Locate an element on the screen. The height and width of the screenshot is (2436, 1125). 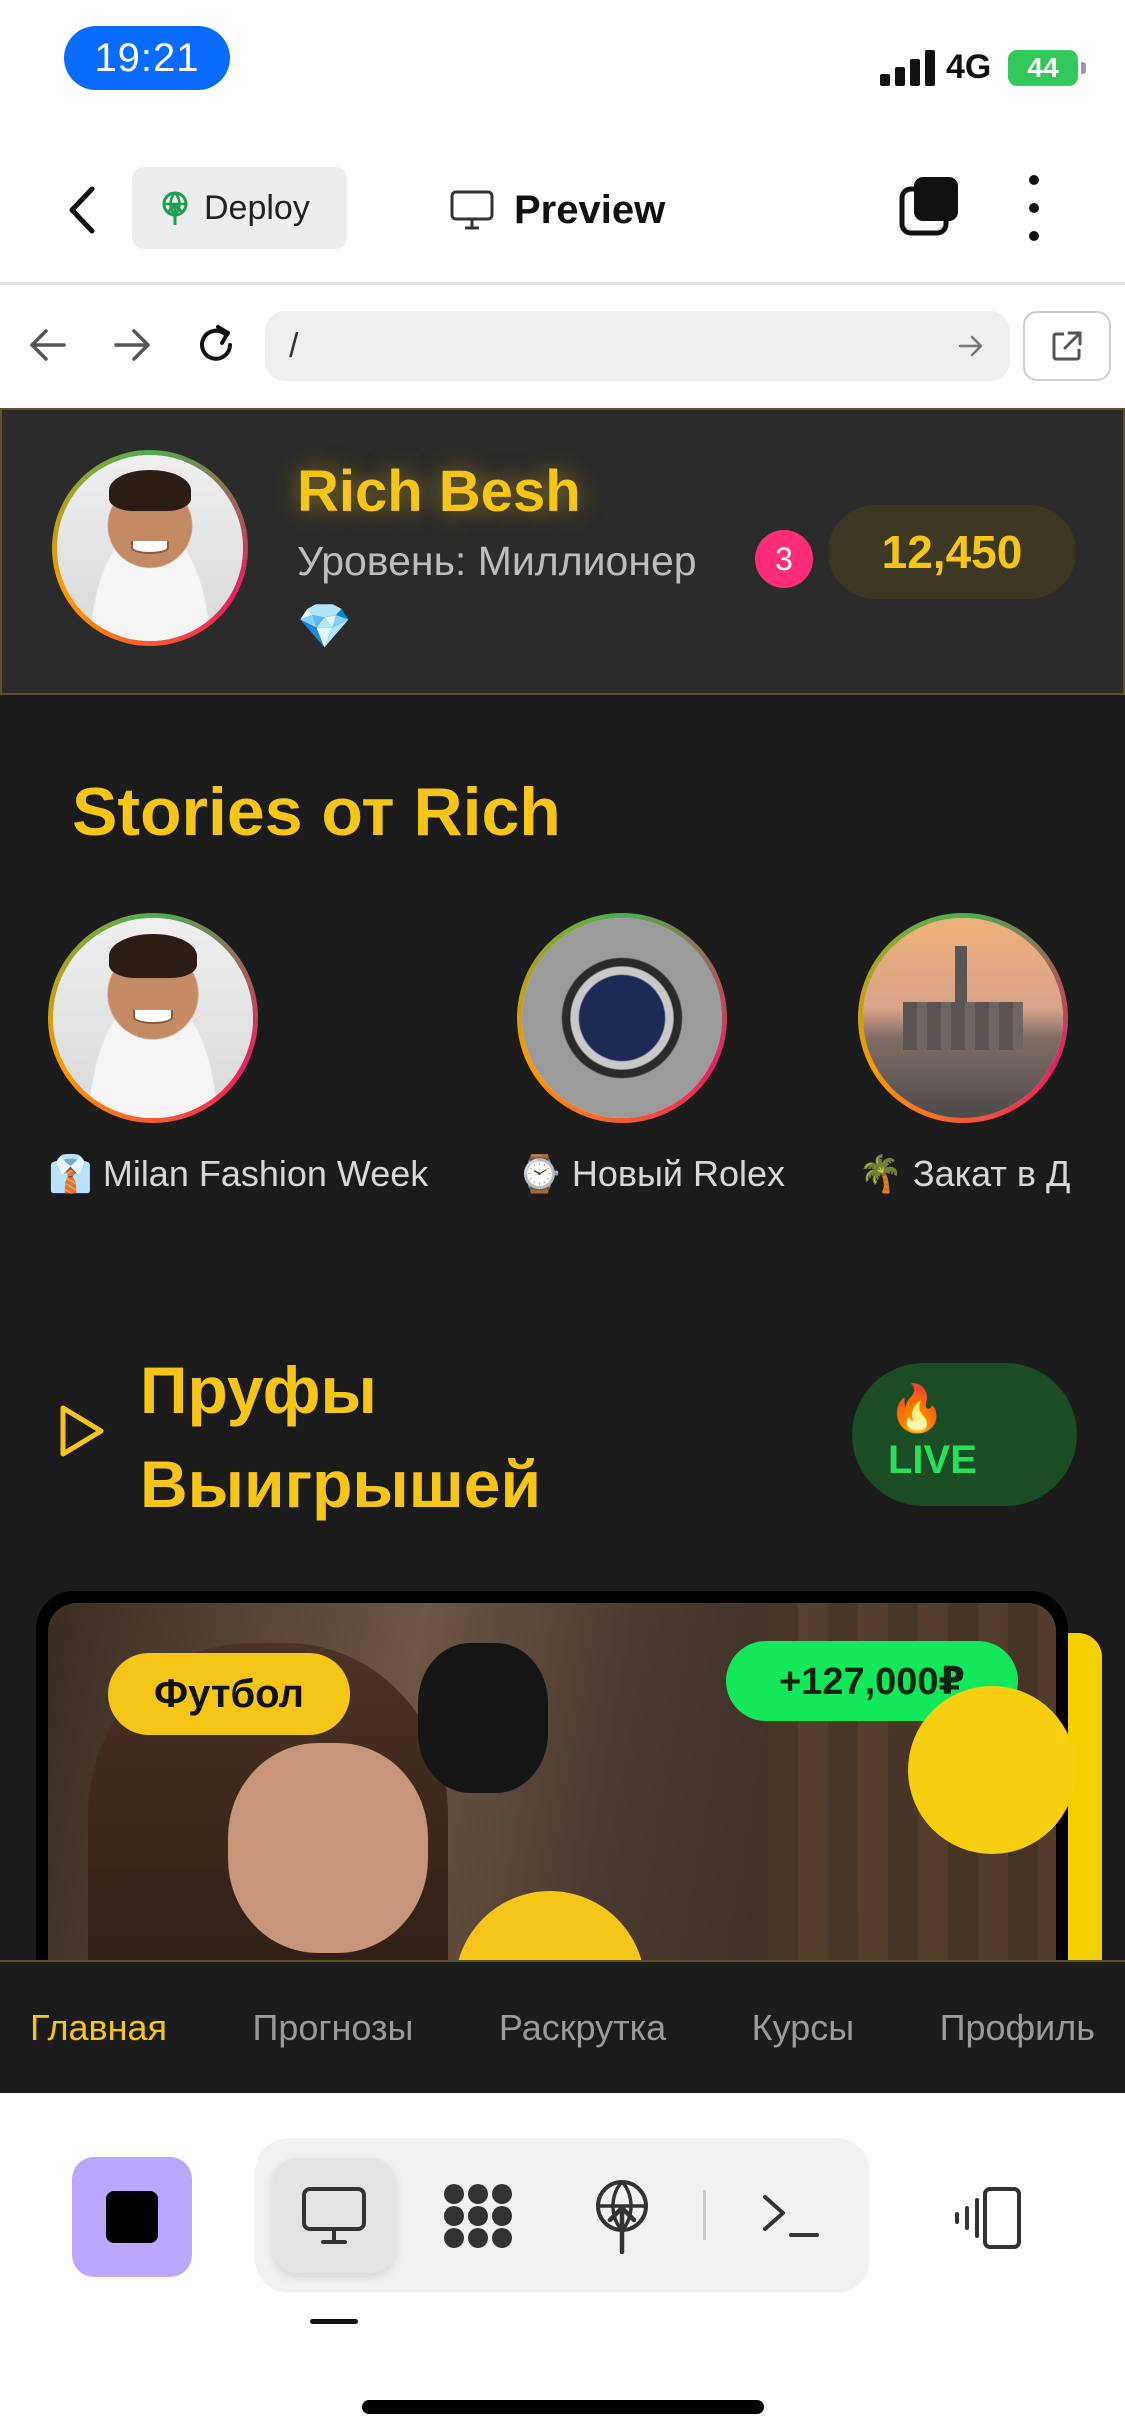
open-external-button is located at coordinates (1067, 346).